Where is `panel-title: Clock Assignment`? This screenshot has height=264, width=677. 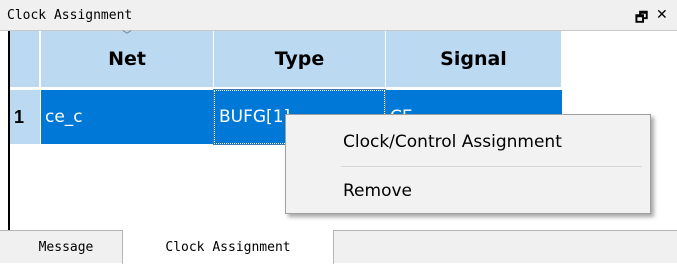 panel-title: Clock Assignment is located at coordinates (70, 15).